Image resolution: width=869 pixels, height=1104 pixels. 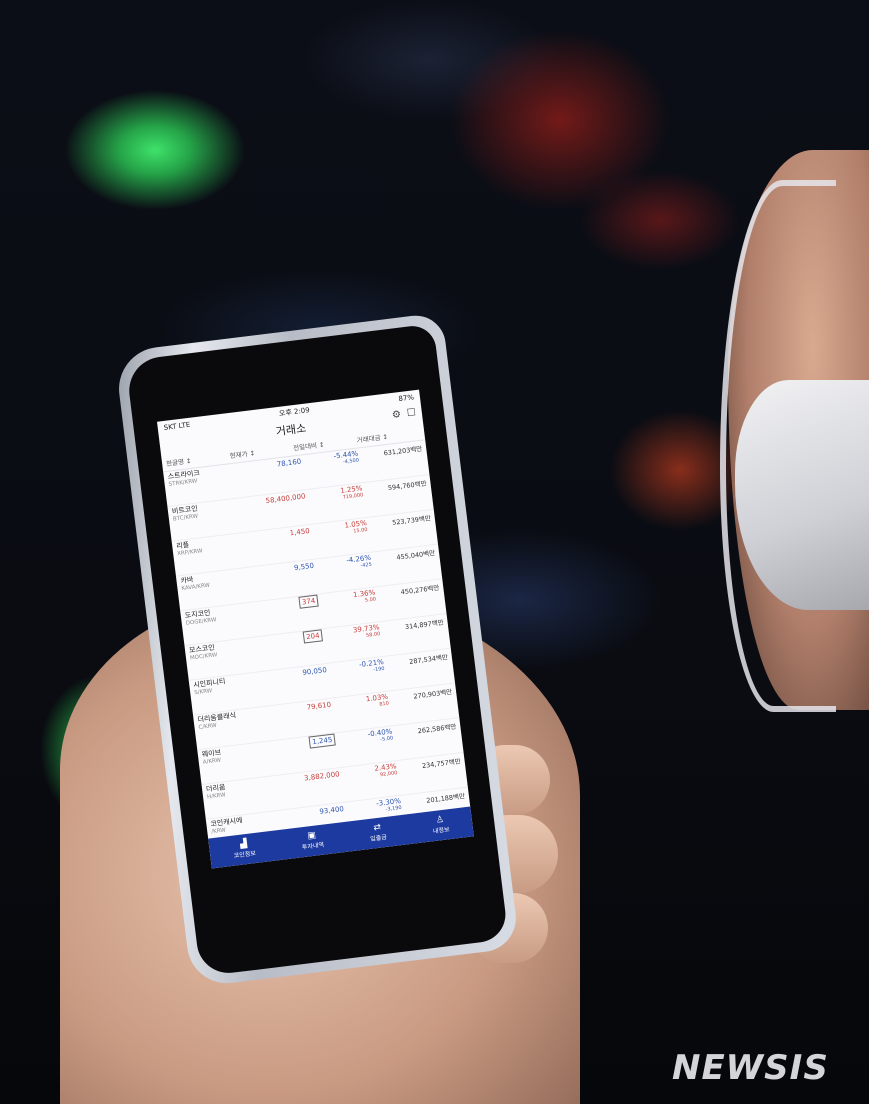 I want to click on coin-price: 9,550, so click(x=304, y=567).